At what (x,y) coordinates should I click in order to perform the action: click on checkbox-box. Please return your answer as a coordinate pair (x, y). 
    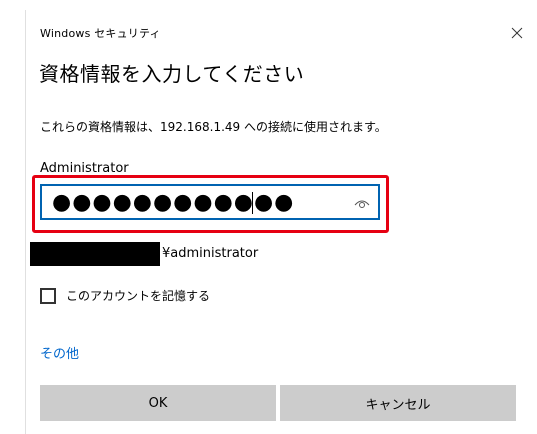
    Looking at the image, I should click on (48, 295).